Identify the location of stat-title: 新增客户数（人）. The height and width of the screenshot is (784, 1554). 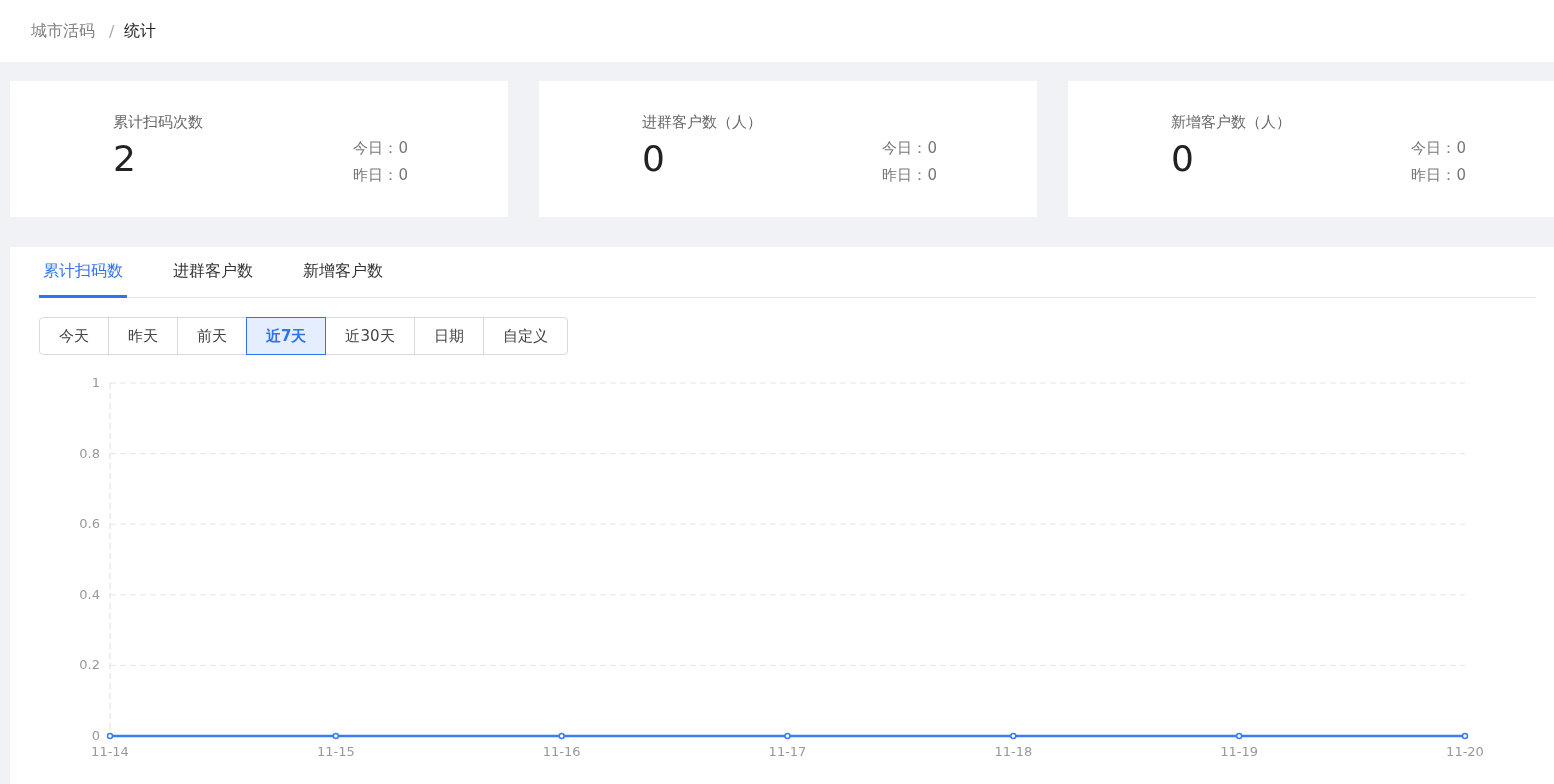
(1231, 122).